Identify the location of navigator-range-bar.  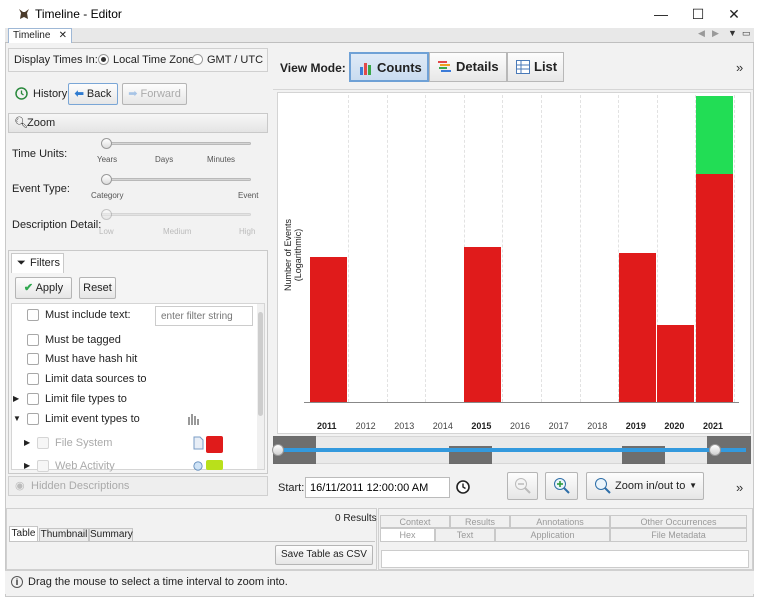
(512, 450).